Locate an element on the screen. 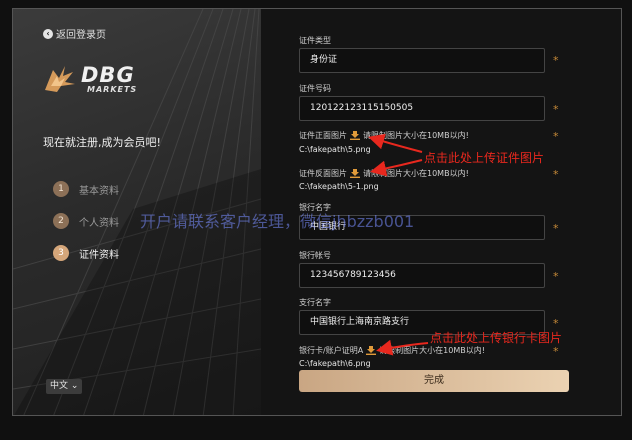 The width and height of the screenshot is (632, 440). join-heading: 现在就注册,成为会员吧! is located at coordinates (102, 142).